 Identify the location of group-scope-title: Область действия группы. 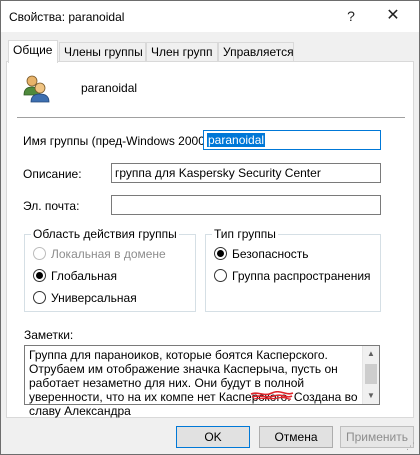
(105, 234).